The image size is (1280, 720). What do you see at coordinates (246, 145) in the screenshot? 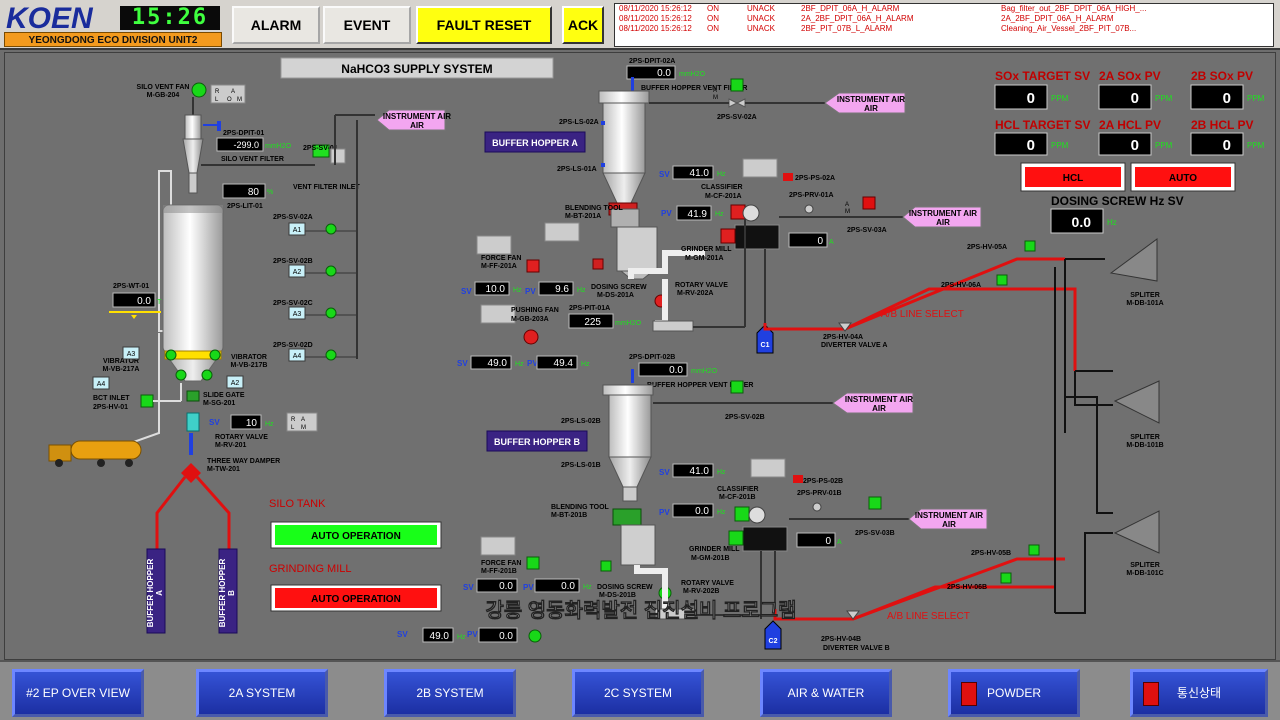
I see `svg-text: -299.0` at bounding box center [246, 145].